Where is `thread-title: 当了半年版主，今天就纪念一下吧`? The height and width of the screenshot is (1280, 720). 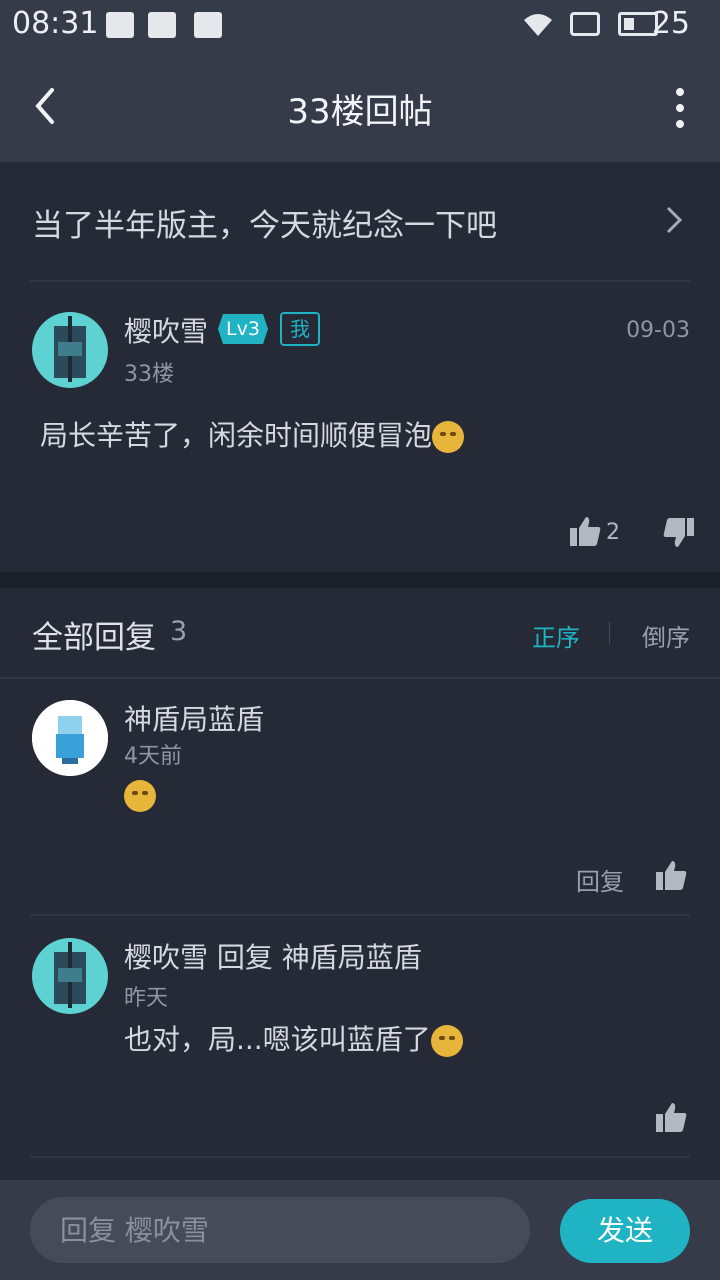 thread-title: 当了半年版主，今天就纪念一下吧 is located at coordinates (264, 222).